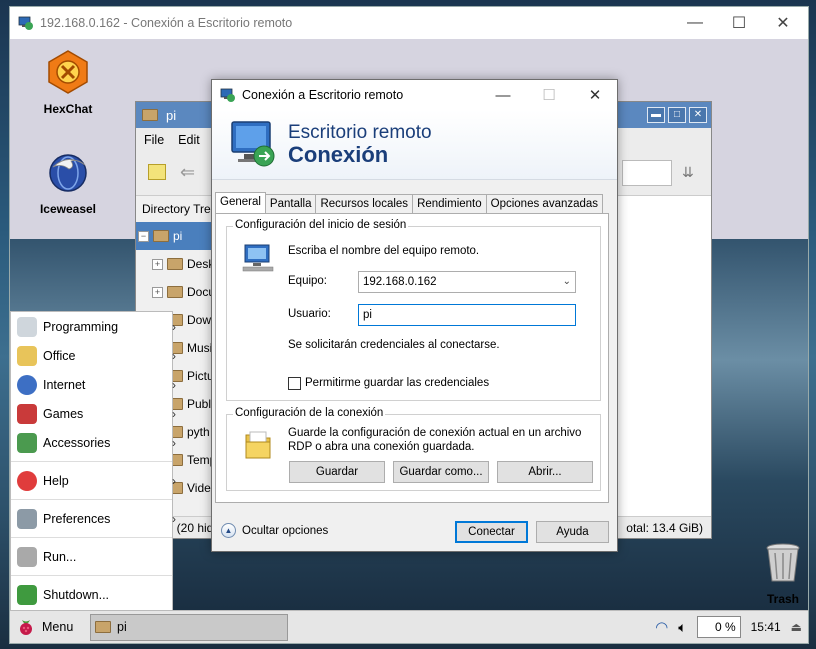 The image size is (816, 649). I want to click on accessories-icon, so click(27, 442).